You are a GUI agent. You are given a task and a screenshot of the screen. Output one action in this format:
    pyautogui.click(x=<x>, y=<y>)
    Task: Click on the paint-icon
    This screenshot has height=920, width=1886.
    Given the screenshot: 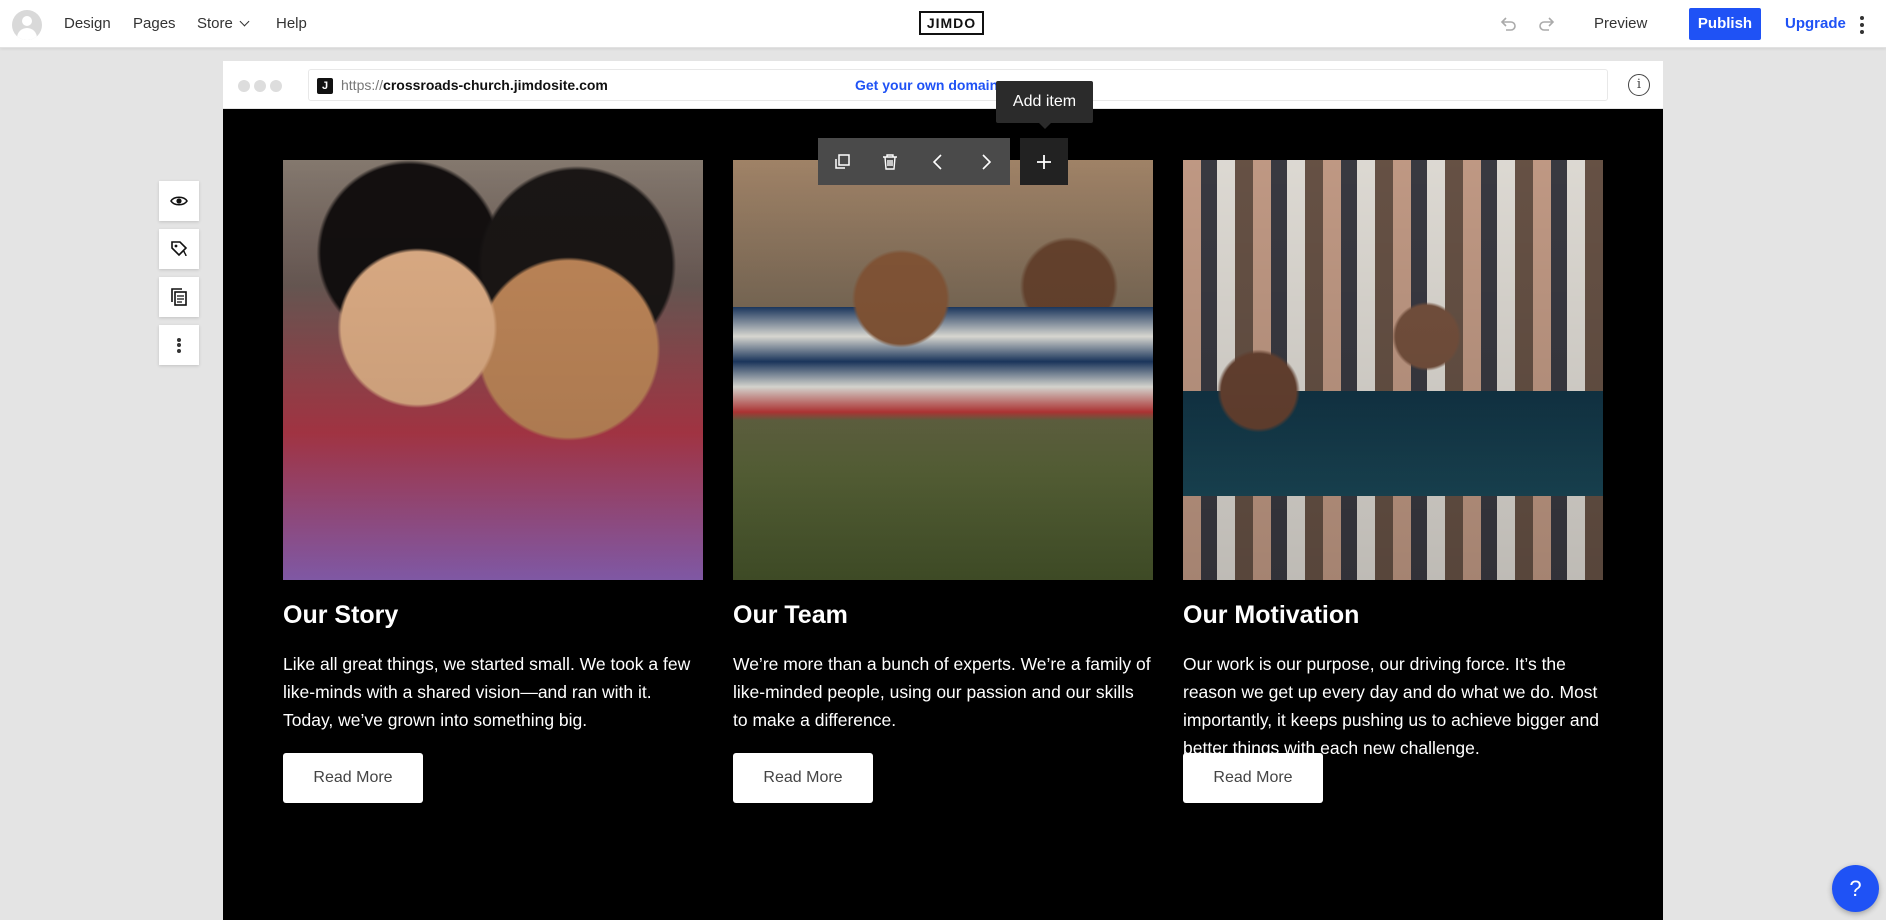 What is the action you would take?
    pyautogui.click(x=179, y=249)
    